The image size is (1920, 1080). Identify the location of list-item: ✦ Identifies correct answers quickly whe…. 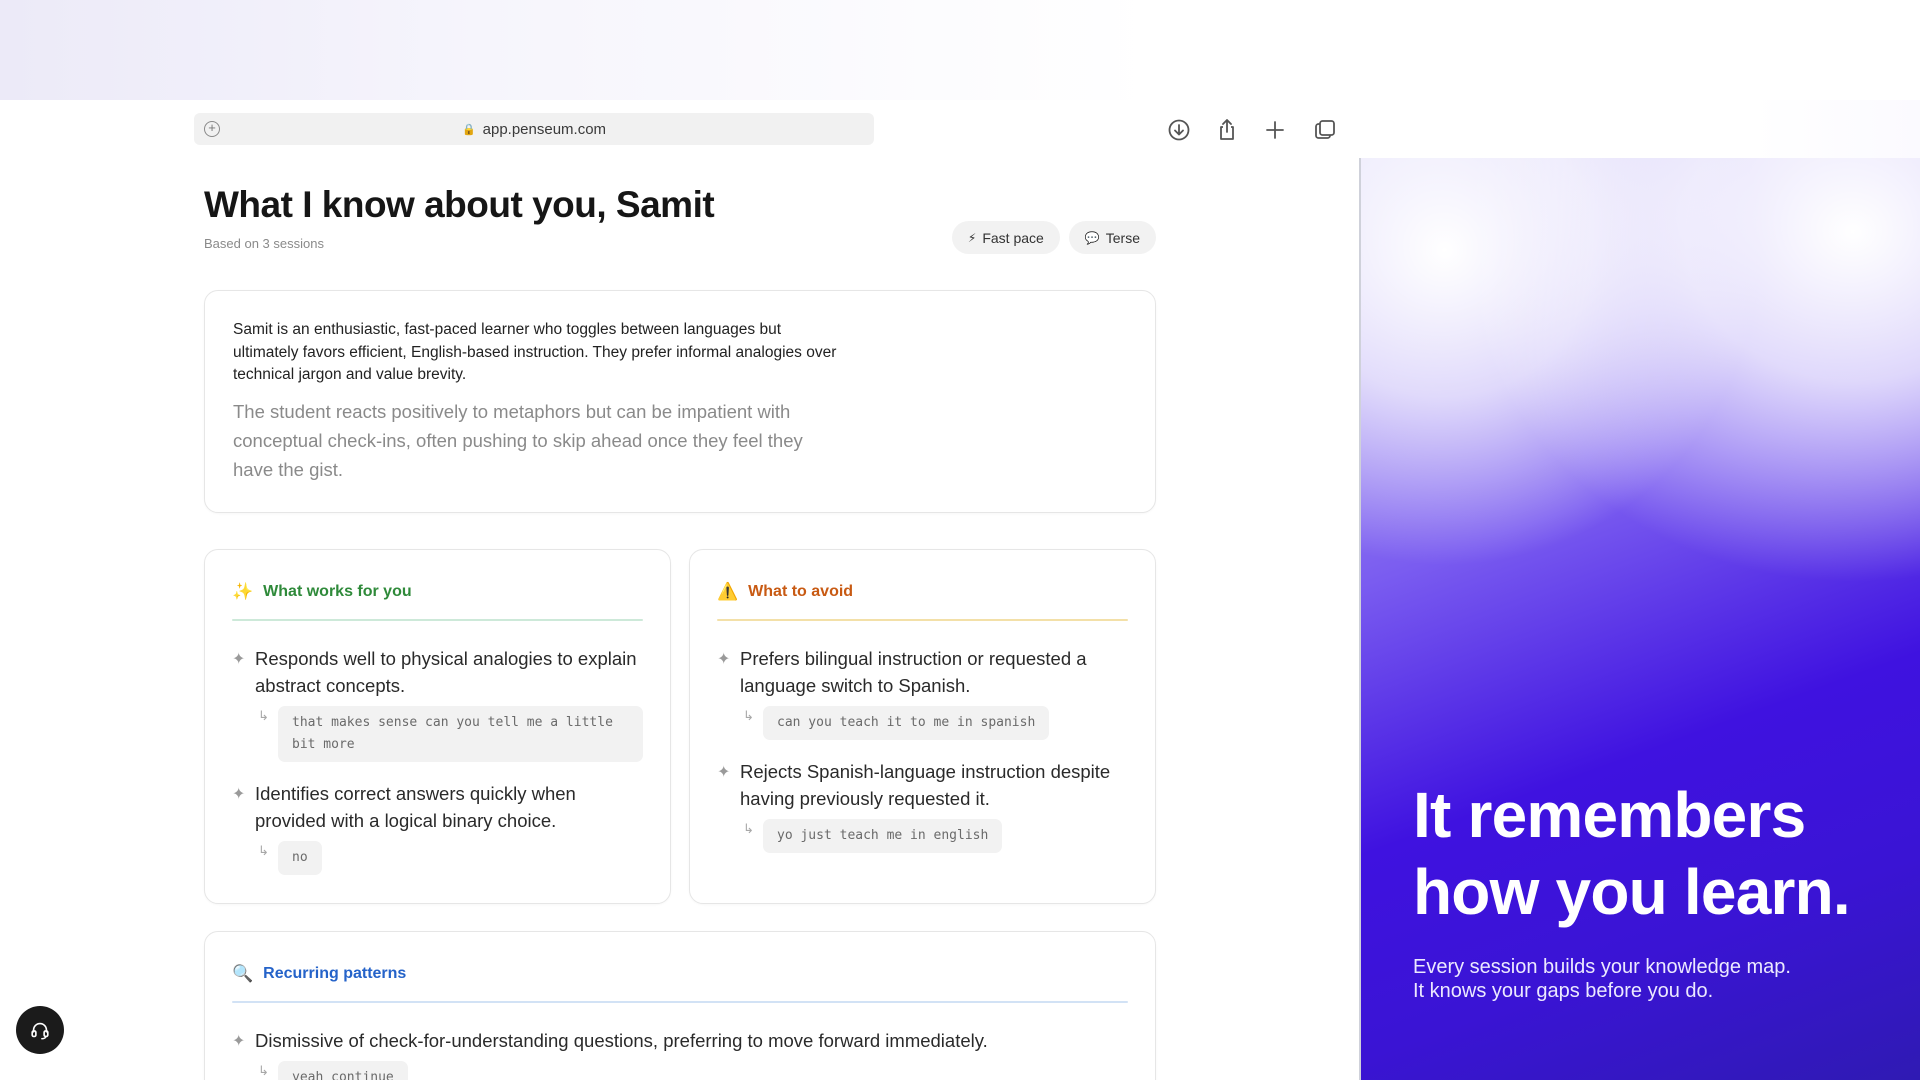
(437, 807).